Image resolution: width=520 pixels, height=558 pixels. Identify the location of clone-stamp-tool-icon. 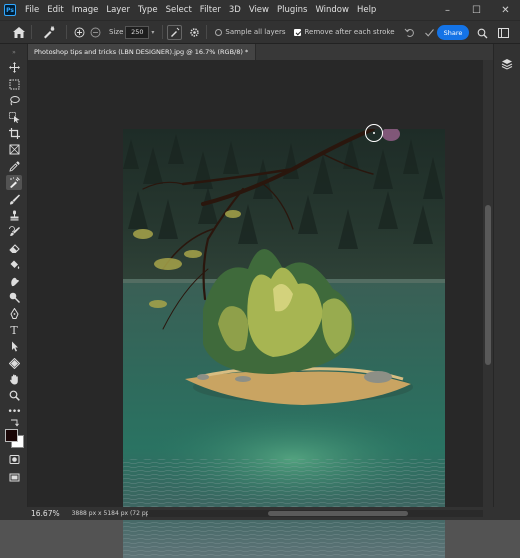
(14, 215).